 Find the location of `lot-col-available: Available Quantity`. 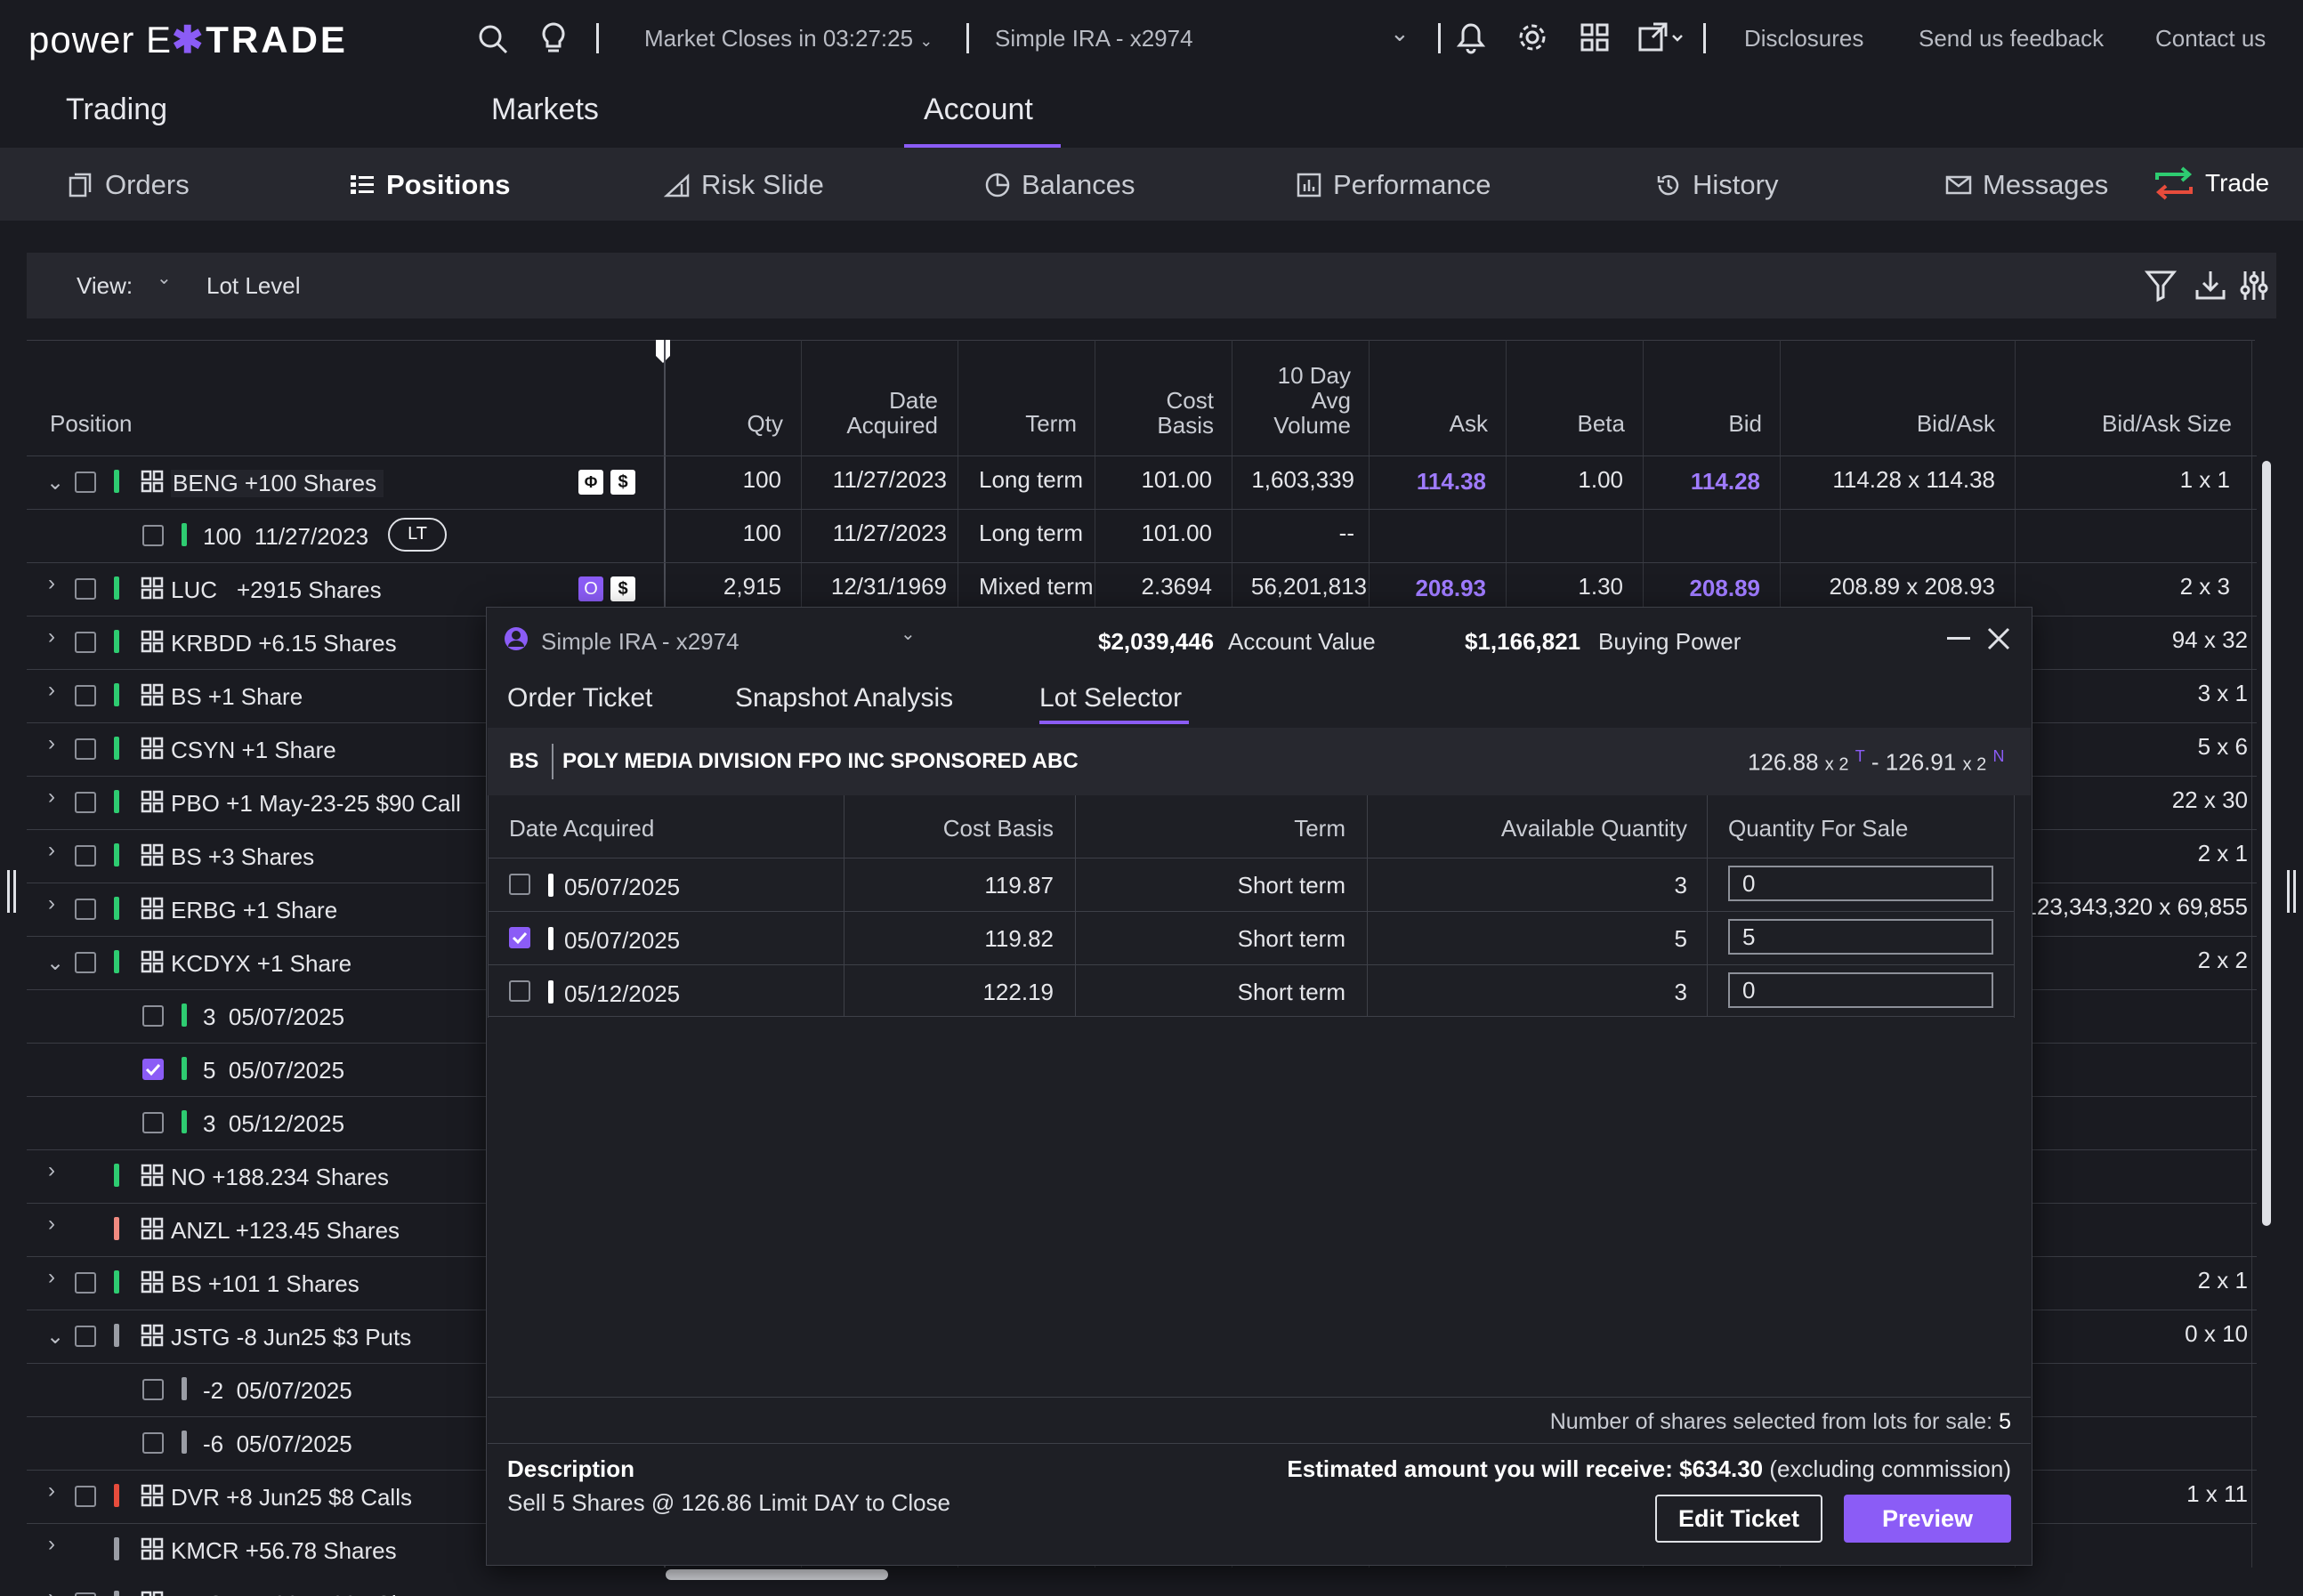

lot-col-available: Available Quantity is located at coordinates (1527, 828).